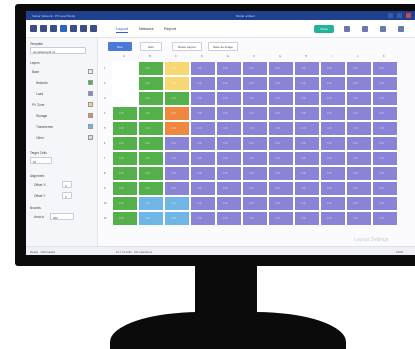  I want to click on print-icon, so click(83, 28).